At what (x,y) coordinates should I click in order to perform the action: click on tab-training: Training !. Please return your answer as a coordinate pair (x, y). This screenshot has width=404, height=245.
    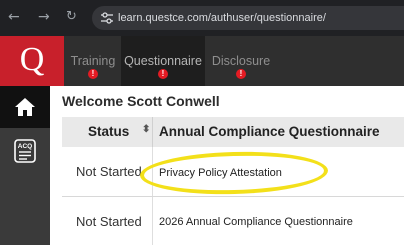
    Looking at the image, I should click on (93, 61).